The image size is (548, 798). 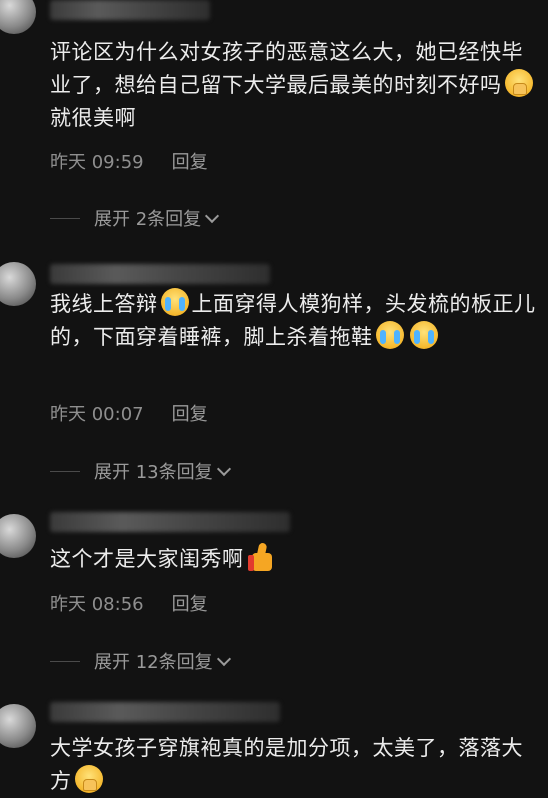 I want to click on comment-meta: 昨天 08:56 回复, so click(x=129, y=603).